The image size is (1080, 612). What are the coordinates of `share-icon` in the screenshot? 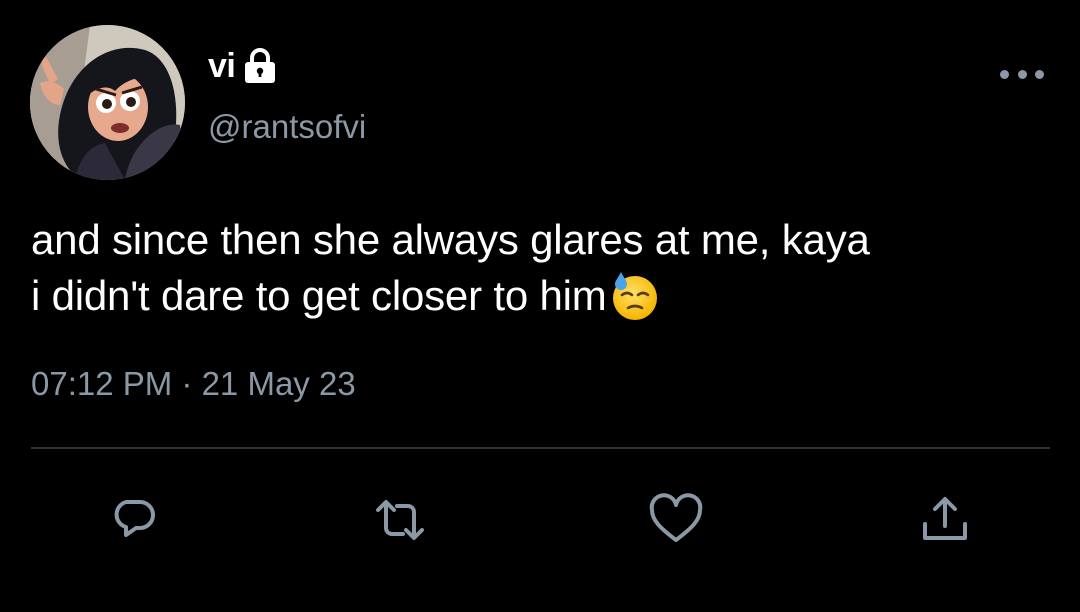 It's located at (945, 518).